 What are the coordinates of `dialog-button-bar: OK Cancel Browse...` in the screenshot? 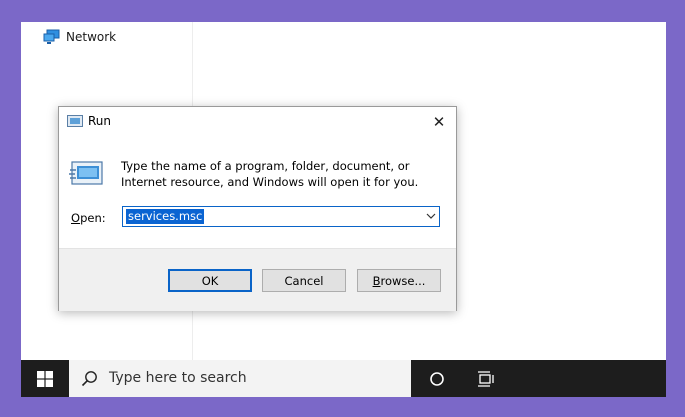 It's located at (257, 279).